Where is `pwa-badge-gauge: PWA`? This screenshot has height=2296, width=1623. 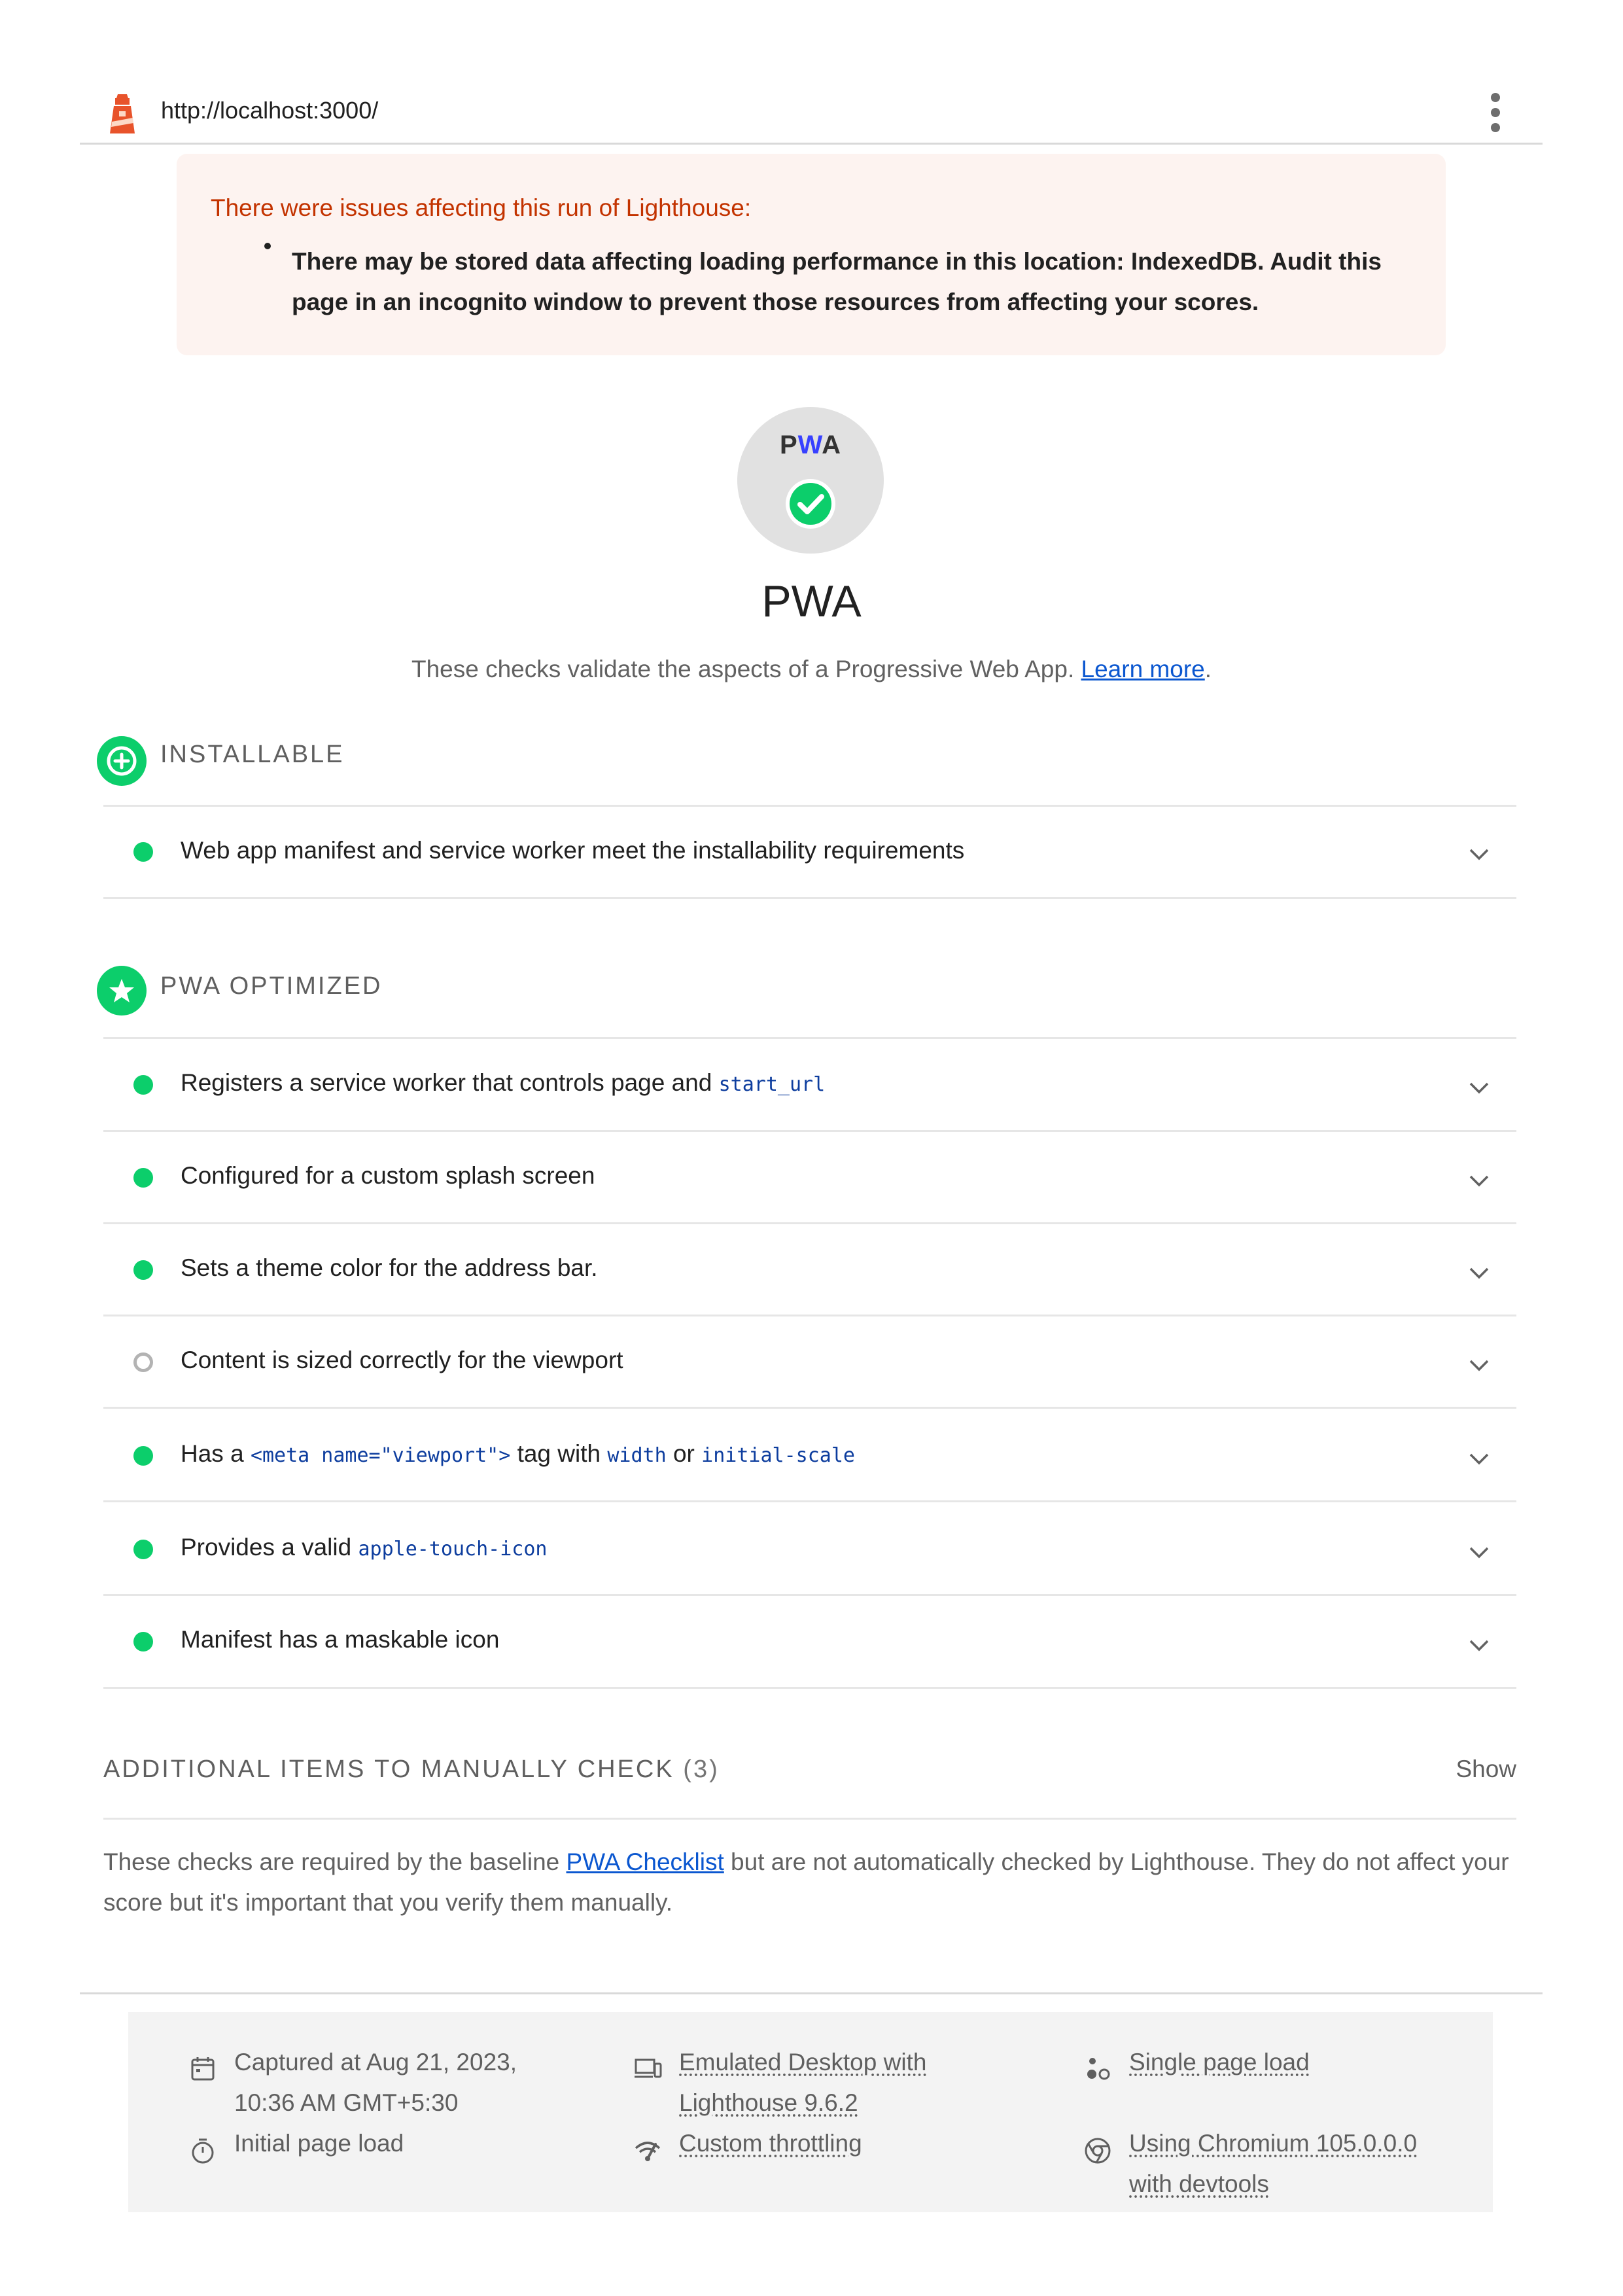
pwa-badge-gauge: PWA is located at coordinates (810, 480).